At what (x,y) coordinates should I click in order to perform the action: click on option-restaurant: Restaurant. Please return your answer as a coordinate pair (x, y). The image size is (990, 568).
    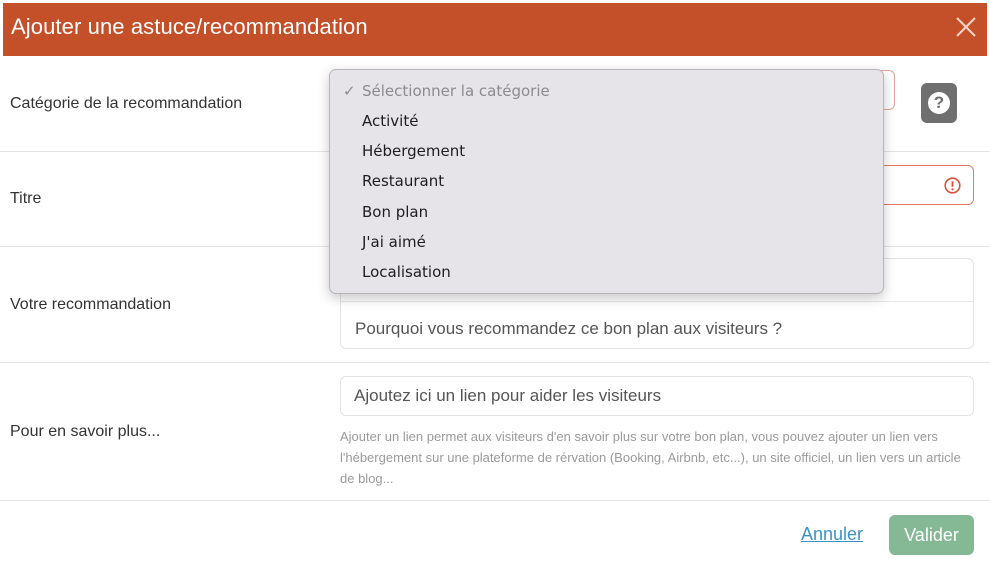
    Looking at the image, I should click on (403, 181).